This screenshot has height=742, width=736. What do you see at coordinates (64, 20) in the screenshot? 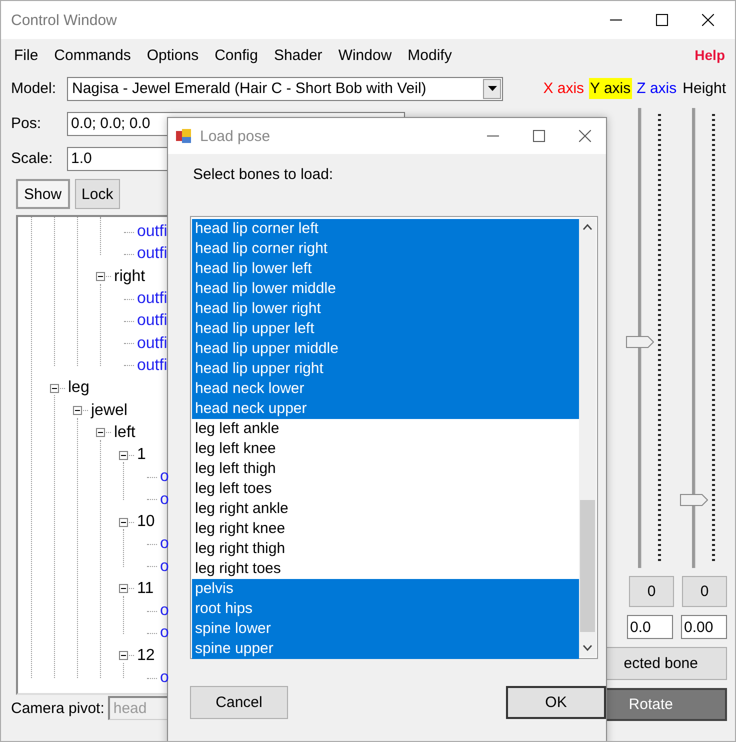
I see `window-title: Control Window` at bounding box center [64, 20].